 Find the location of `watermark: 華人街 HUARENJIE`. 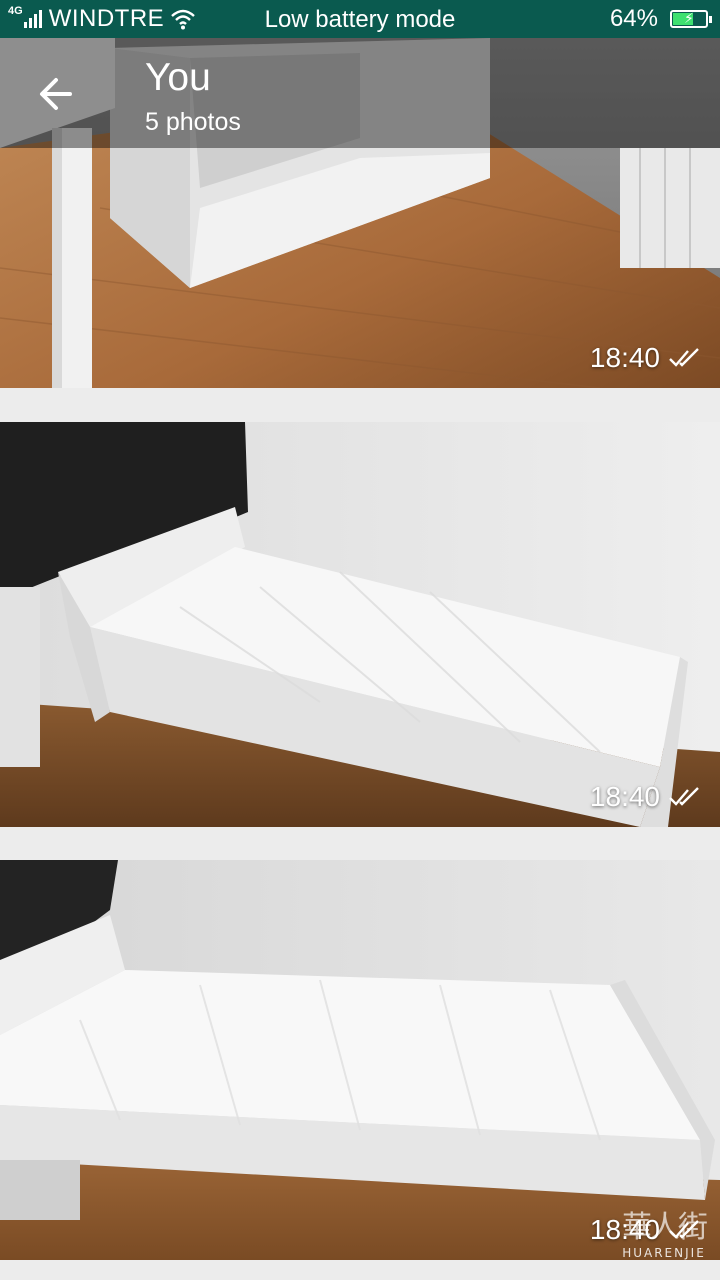

watermark: 華人街 HUARENJIE is located at coordinates (665, 1231).